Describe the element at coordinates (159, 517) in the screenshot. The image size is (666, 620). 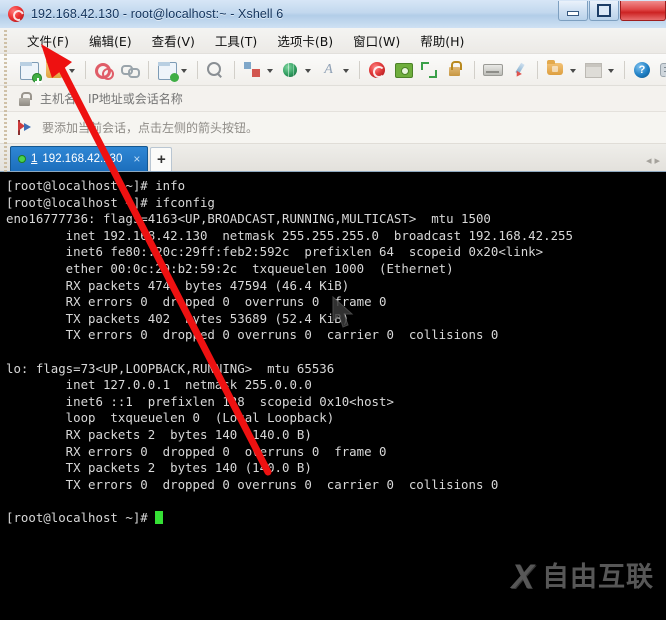
I see `terminal-cursor` at that location.